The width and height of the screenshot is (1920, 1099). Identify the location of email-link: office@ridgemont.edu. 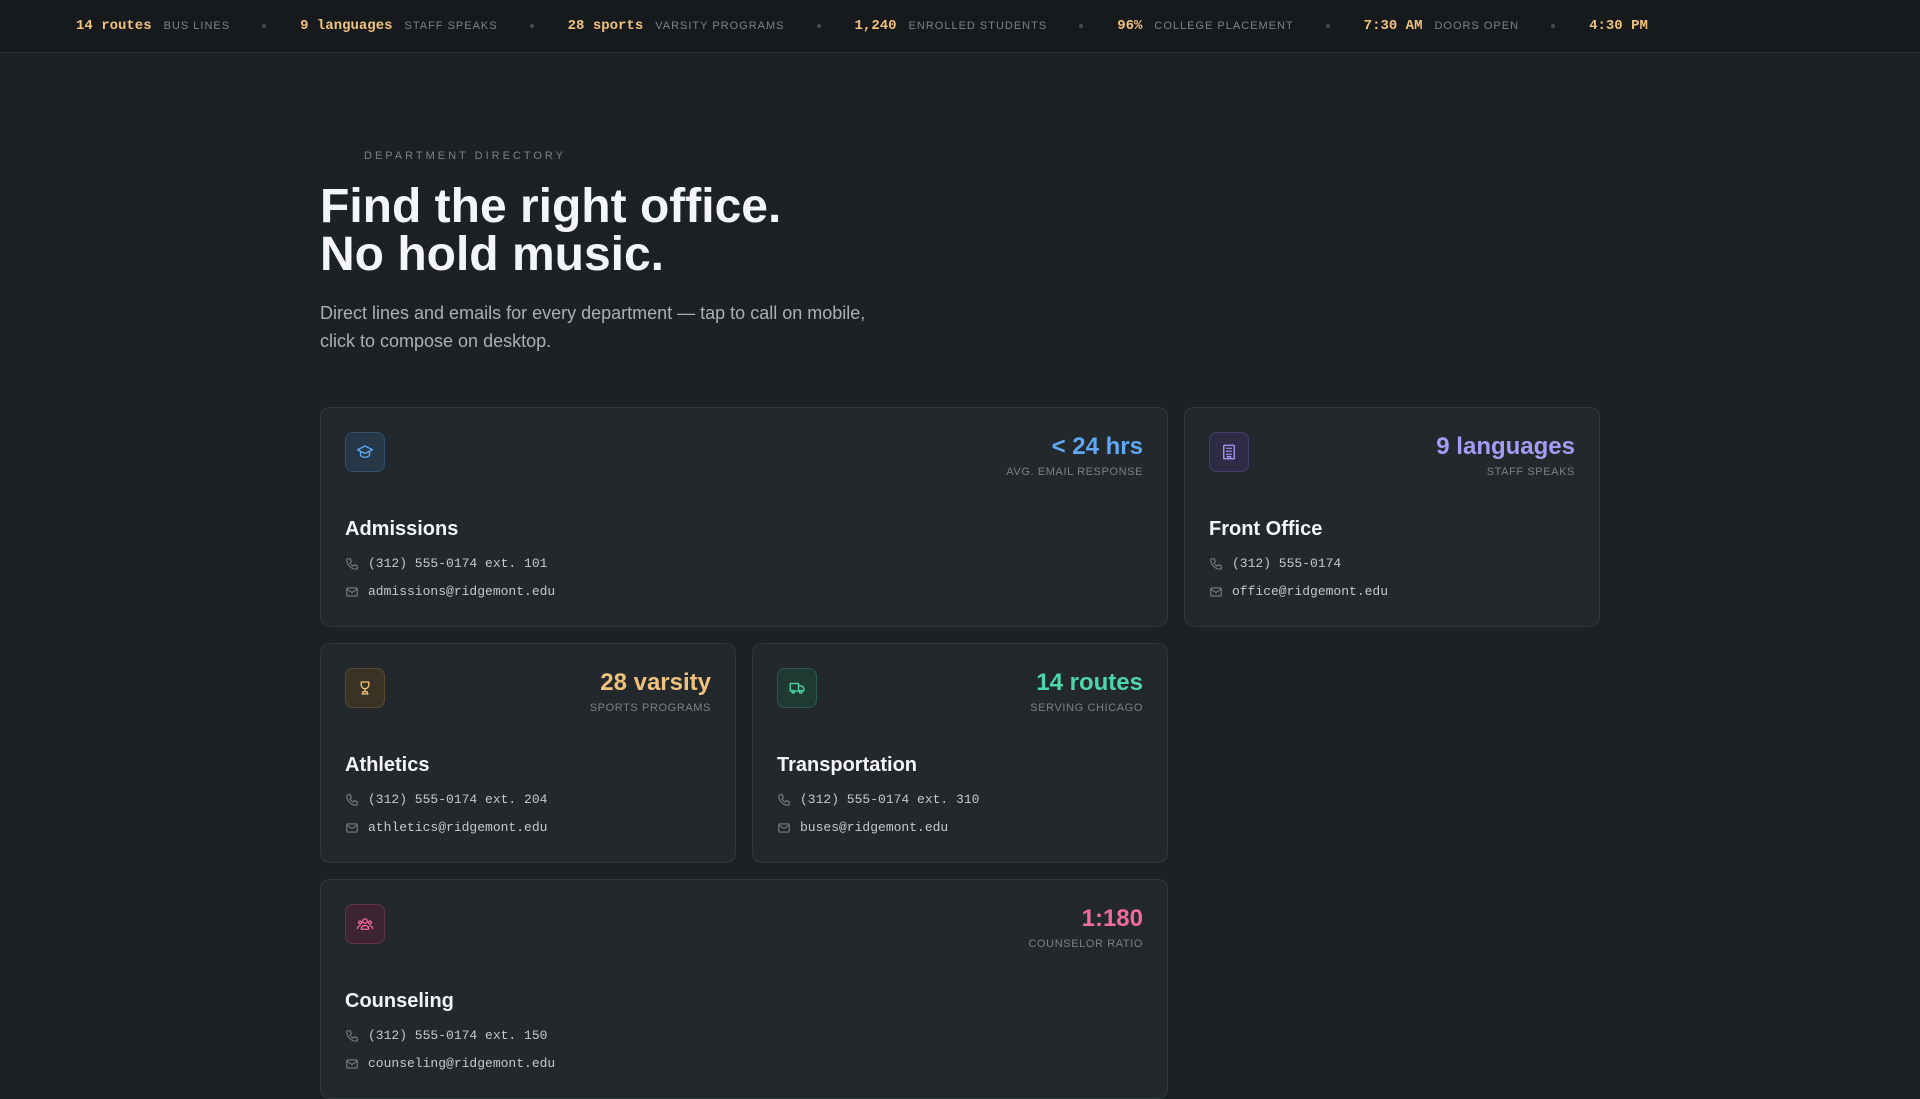
(1298, 591).